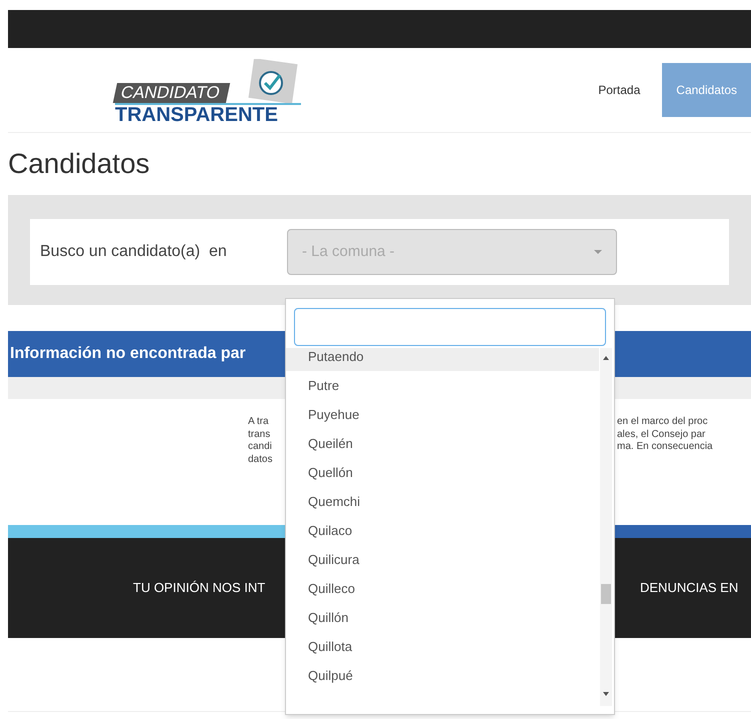 Image resolution: width=751 pixels, height=719 pixels. I want to click on paragraph-text: trans, so click(260, 434).